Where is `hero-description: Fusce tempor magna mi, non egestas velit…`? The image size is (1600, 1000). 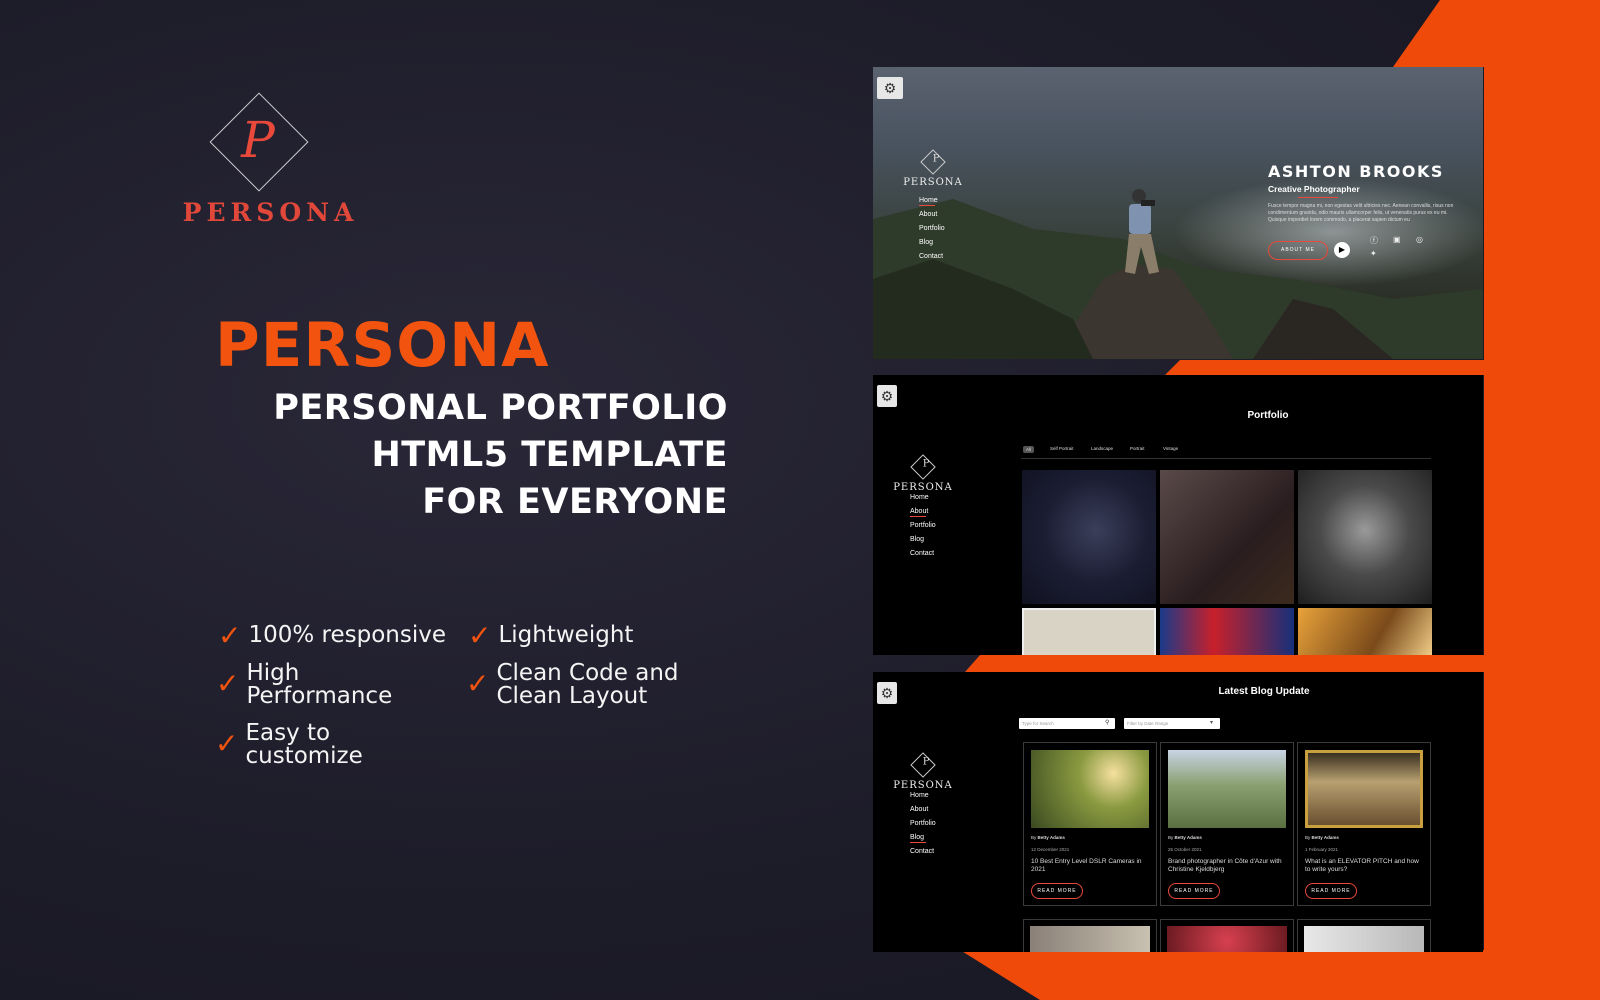
hero-description: Fusce tempor magna mi, non egestas velit… is located at coordinates (1361, 213).